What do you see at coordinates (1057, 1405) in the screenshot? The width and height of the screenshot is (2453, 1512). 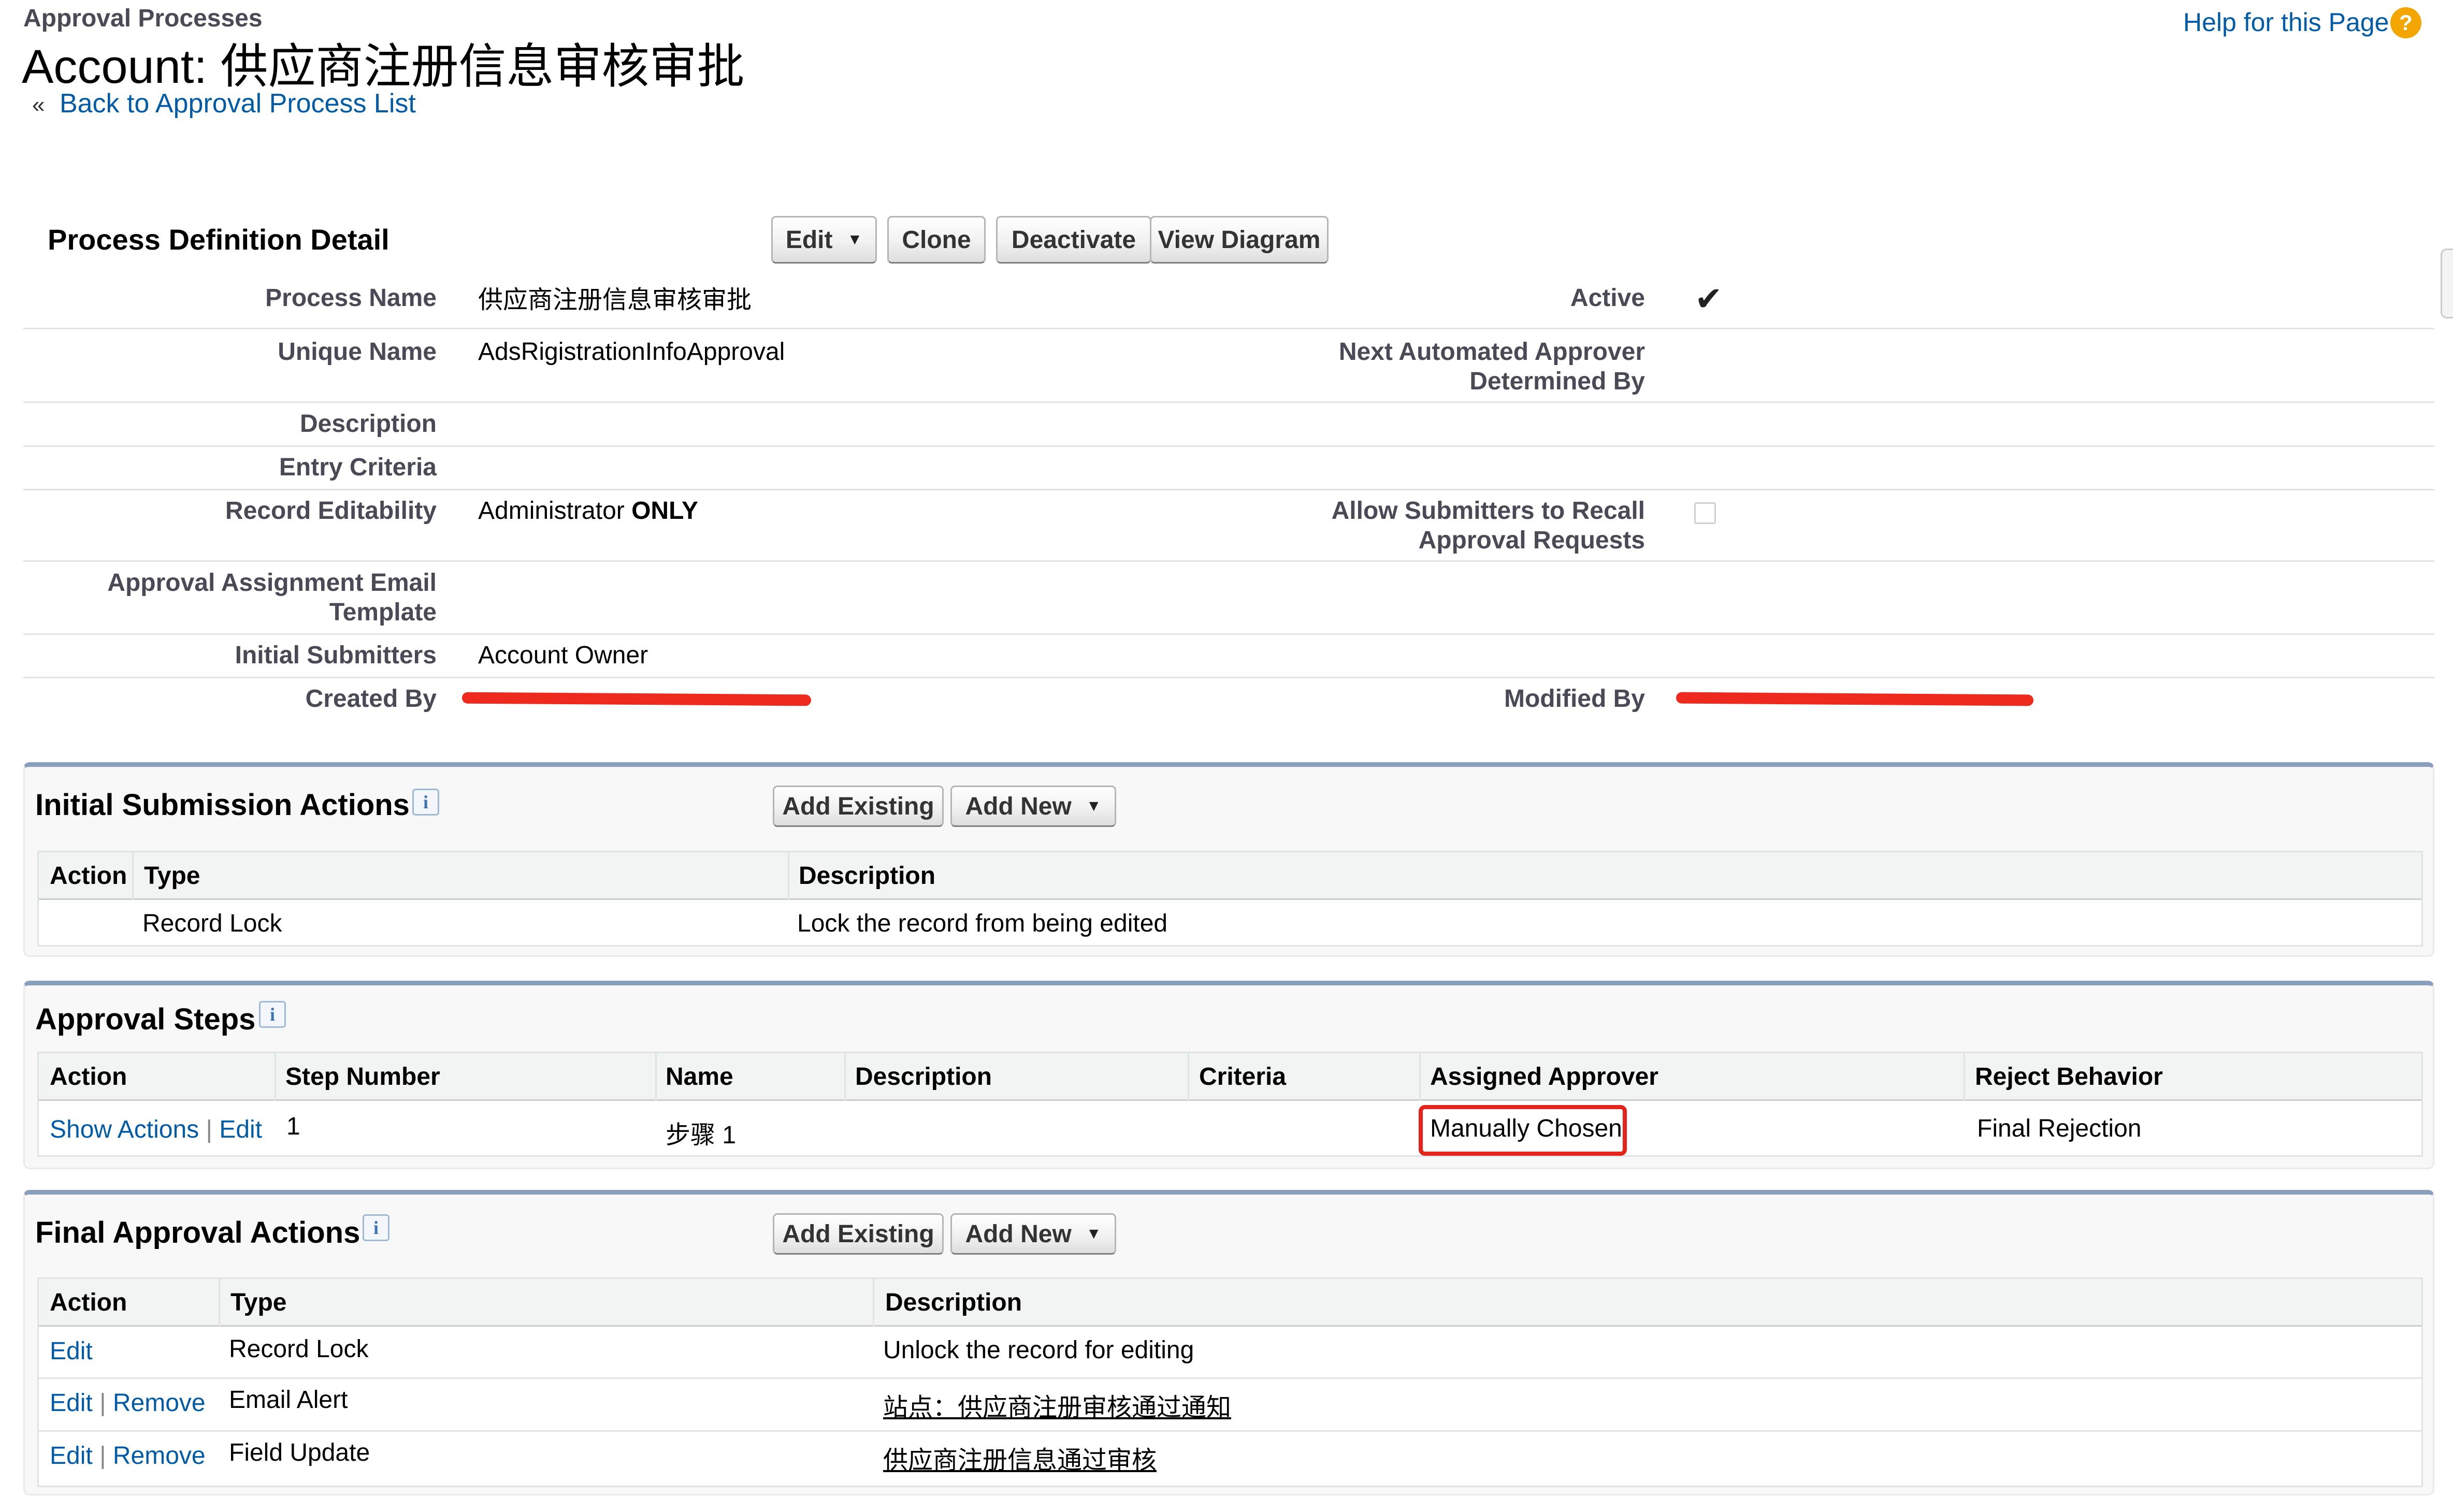 I see `email-alert-link: 站点：供应商注册审核通过通知` at bounding box center [1057, 1405].